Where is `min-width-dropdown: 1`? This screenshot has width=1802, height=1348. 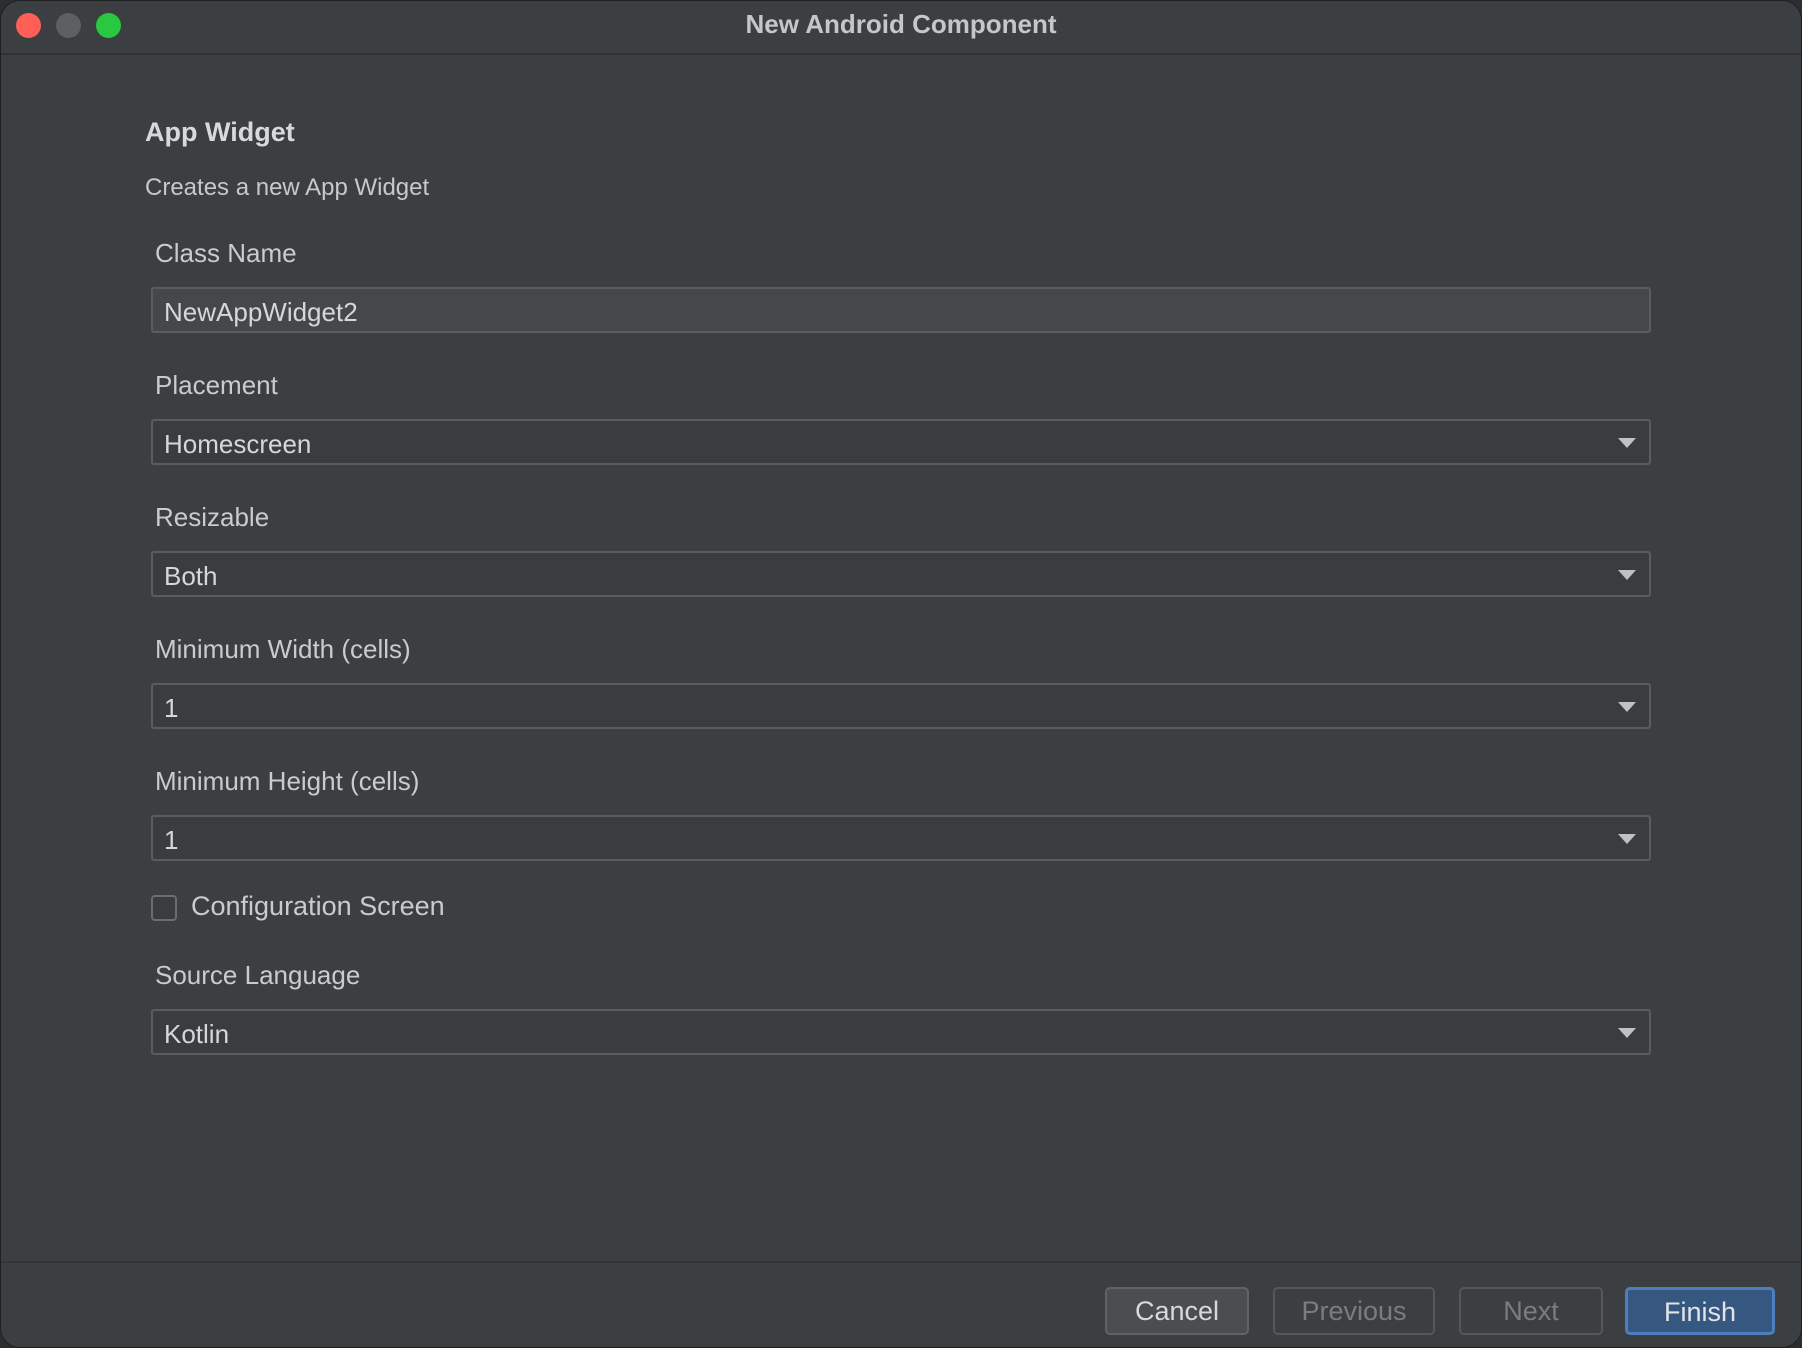
min-width-dropdown: 1 is located at coordinates (901, 706).